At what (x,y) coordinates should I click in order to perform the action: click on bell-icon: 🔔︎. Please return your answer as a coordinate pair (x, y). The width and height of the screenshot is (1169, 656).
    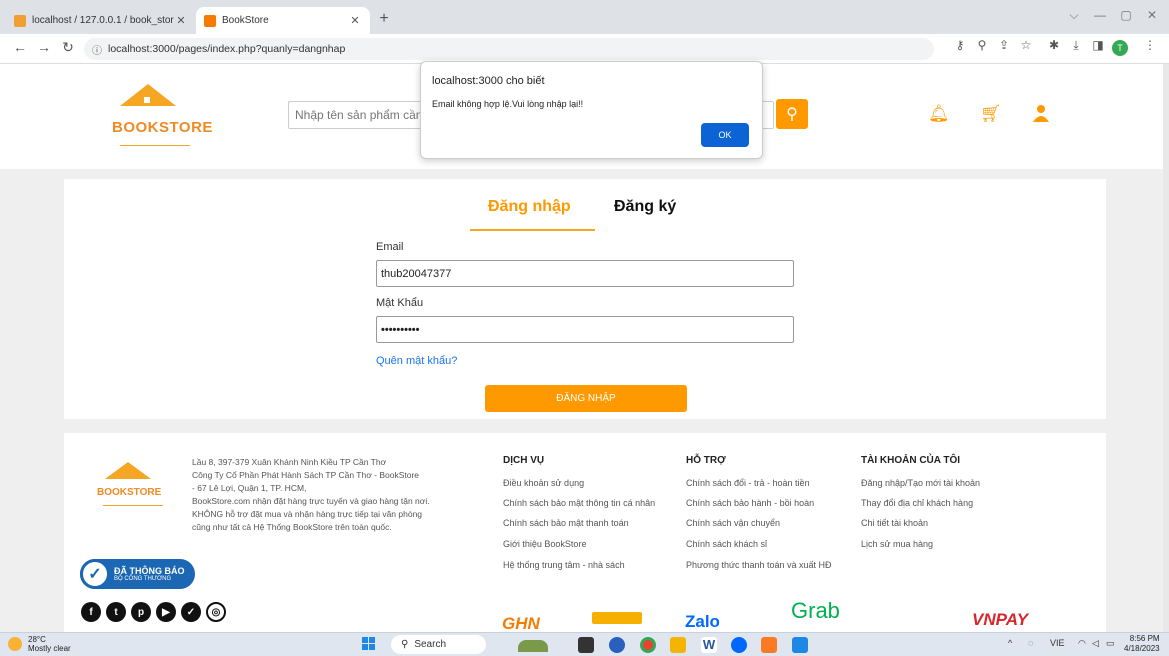
    Looking at the image, I should click on (939, 114).